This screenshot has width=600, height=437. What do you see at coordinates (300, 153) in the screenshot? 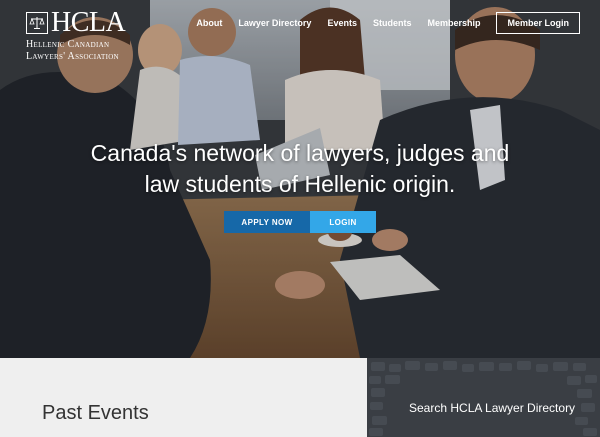
I see `hero-headline-line-1: Canada's network of lawyers, judges and` at bounding box center [300, 153].